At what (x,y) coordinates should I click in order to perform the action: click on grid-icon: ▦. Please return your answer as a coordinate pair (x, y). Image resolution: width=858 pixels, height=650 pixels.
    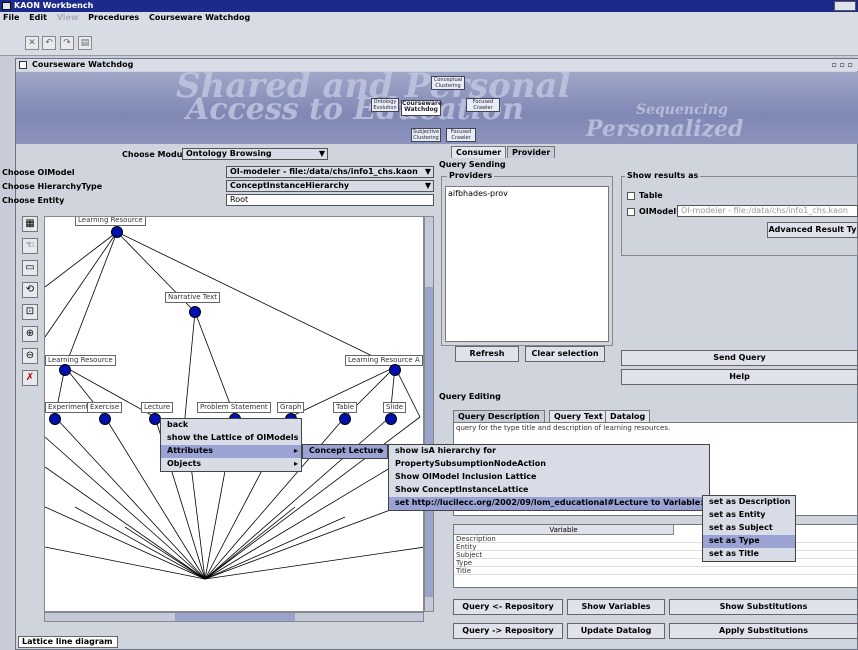
    Looking at the image, I should click on (30, 224).